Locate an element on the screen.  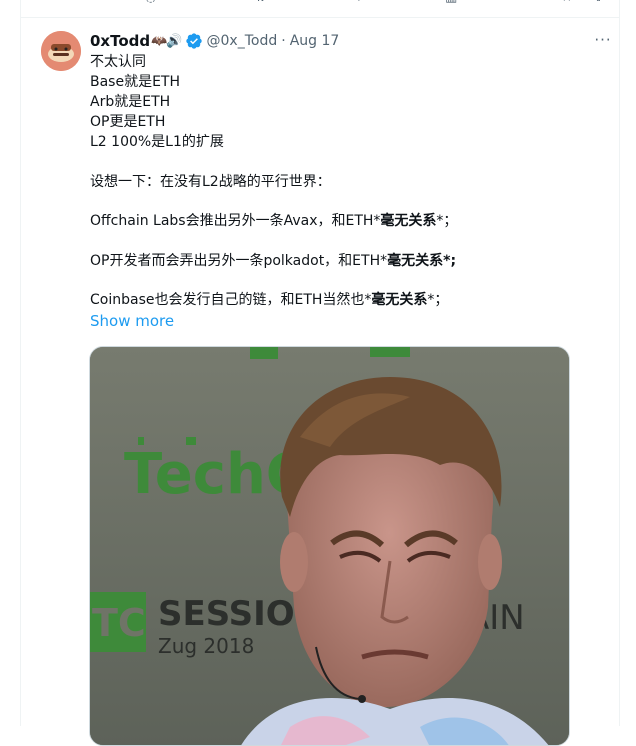
backdrop-text: Zug 2018 is located at coordinates (206, 646).